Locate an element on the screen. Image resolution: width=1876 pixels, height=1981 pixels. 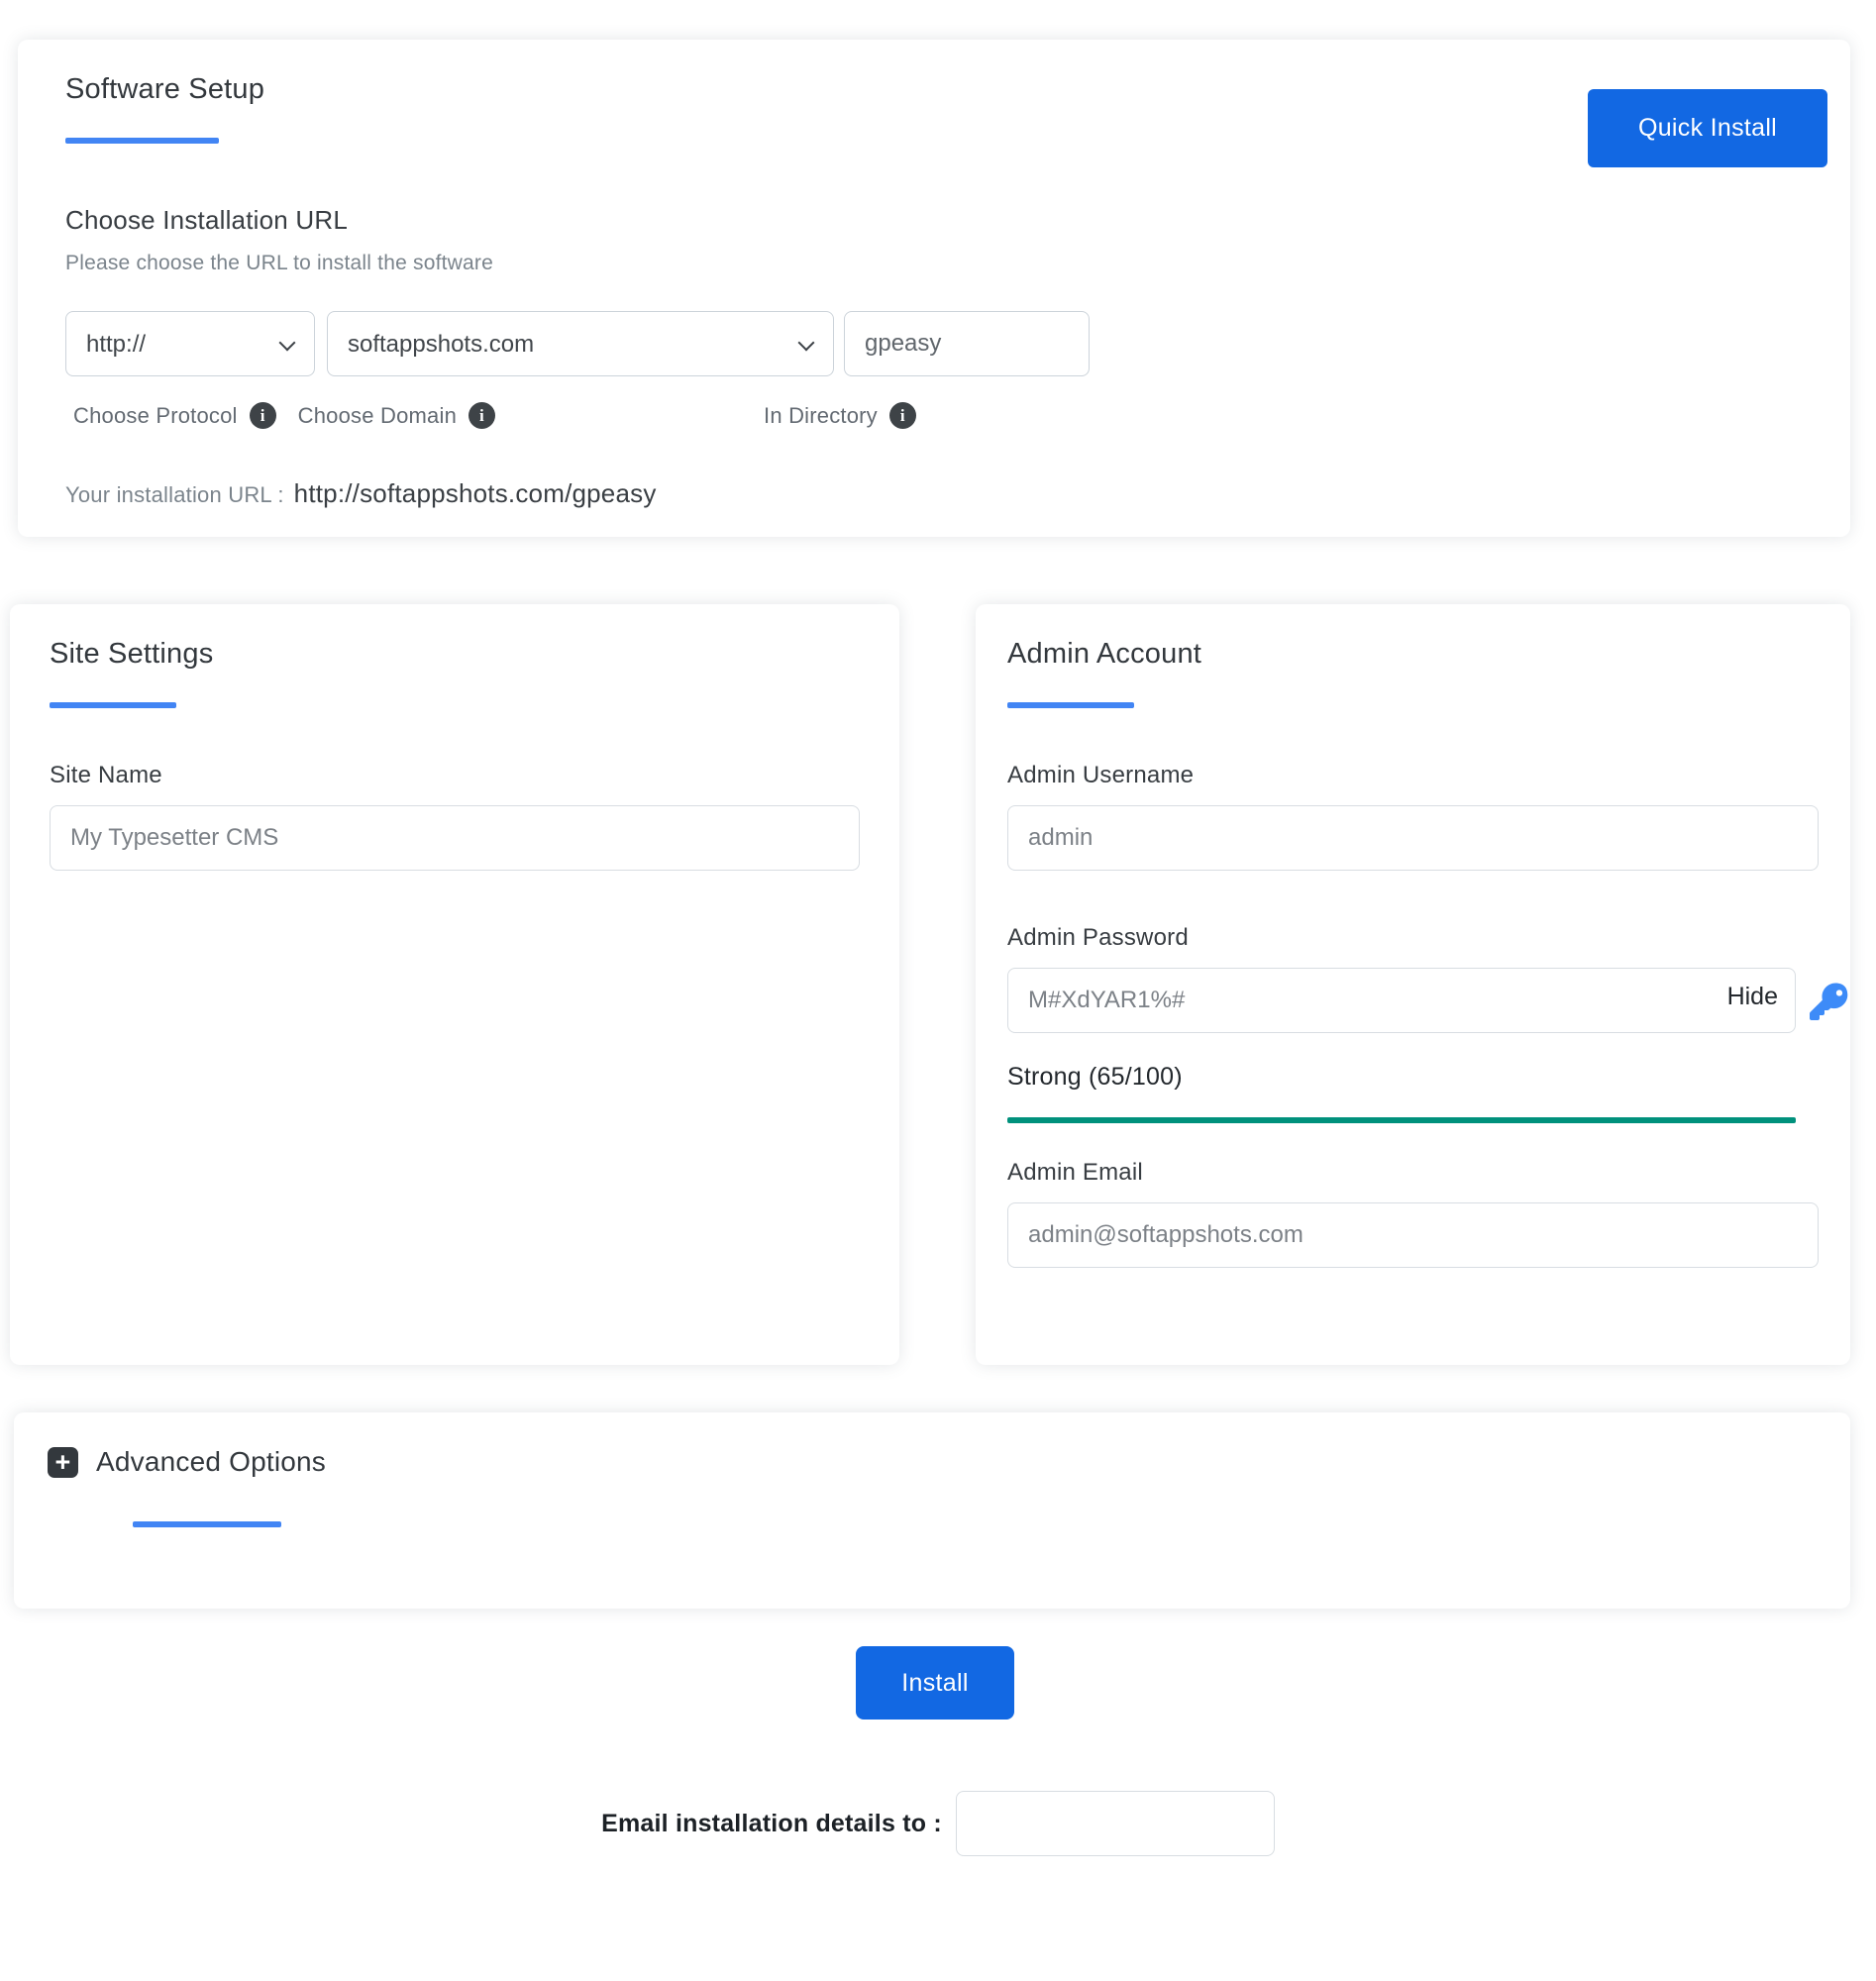
admin-username-input is located at coordinates (1413, 838).